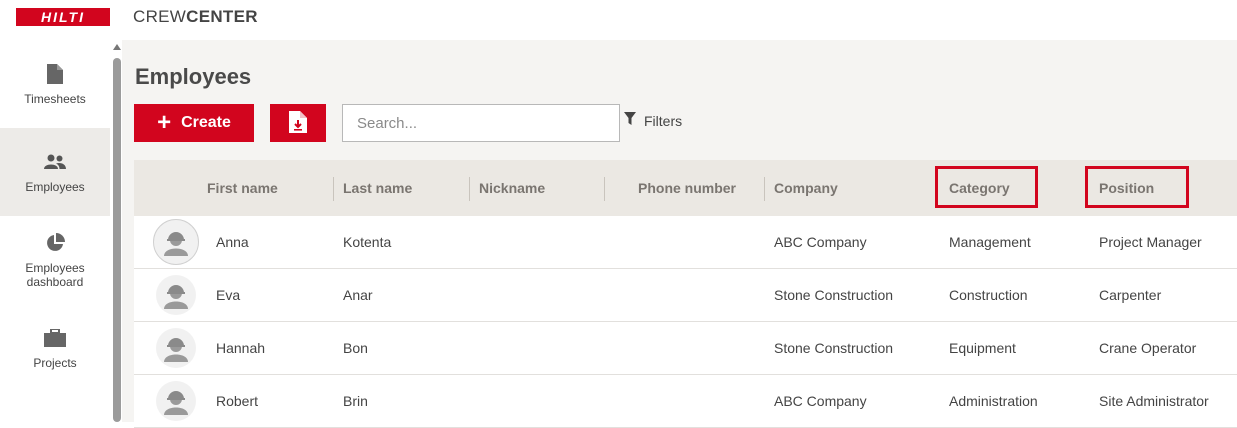 The height and width of the screenshot is (428, 1237). I want to click on scrollbar-thumb, so click(117, 240).